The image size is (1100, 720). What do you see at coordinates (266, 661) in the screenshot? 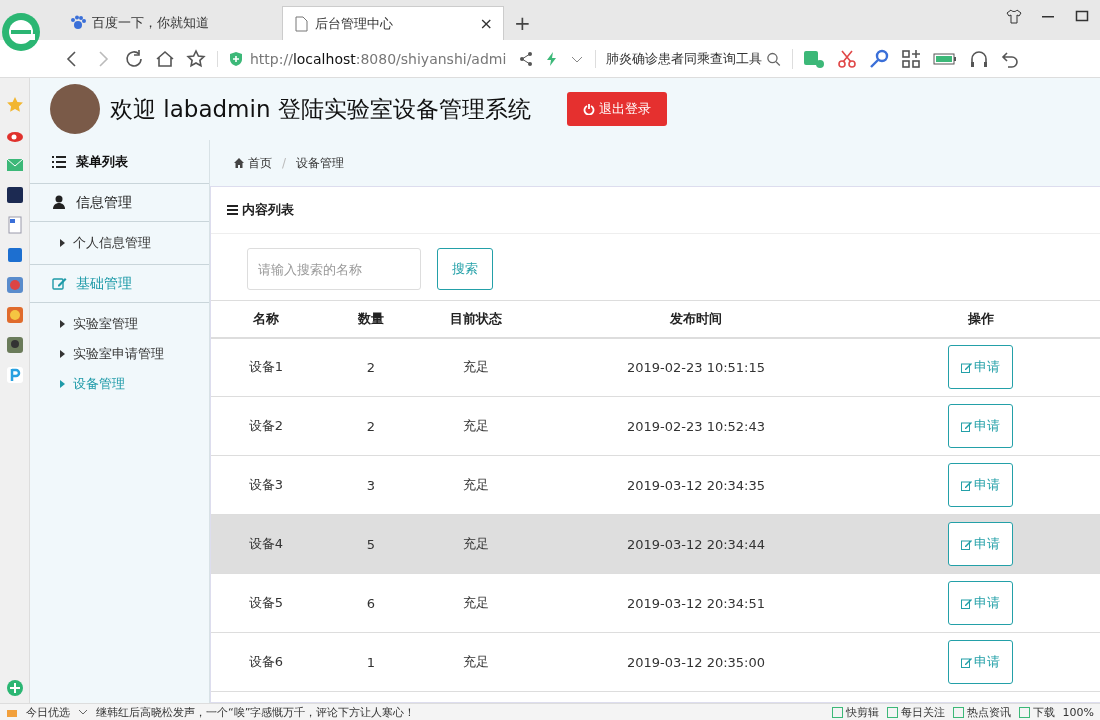
I see `table-cell: 设备6` at bounding box center [266, 661].